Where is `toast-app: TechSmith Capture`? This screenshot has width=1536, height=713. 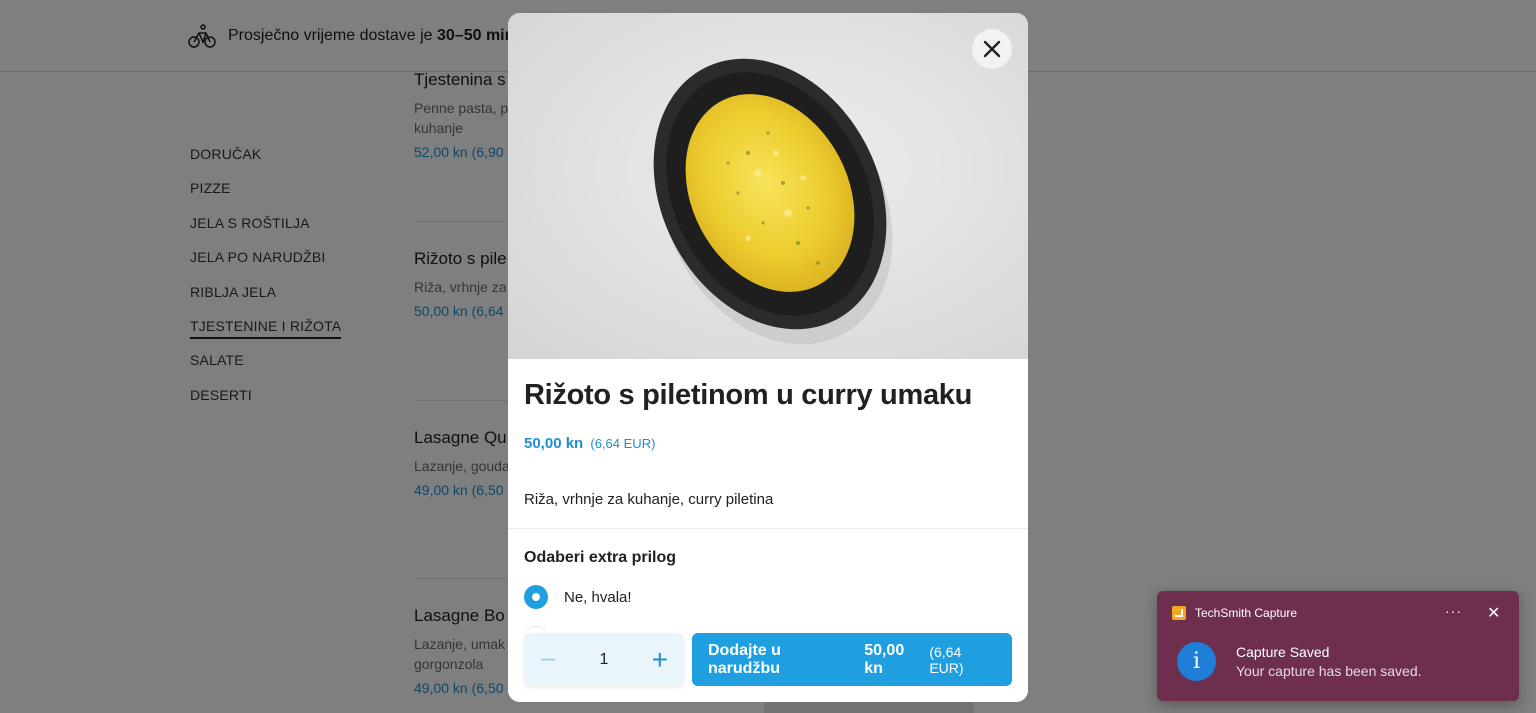
toast-app: TechSmith Capture is located at coordinates (1234, 613).